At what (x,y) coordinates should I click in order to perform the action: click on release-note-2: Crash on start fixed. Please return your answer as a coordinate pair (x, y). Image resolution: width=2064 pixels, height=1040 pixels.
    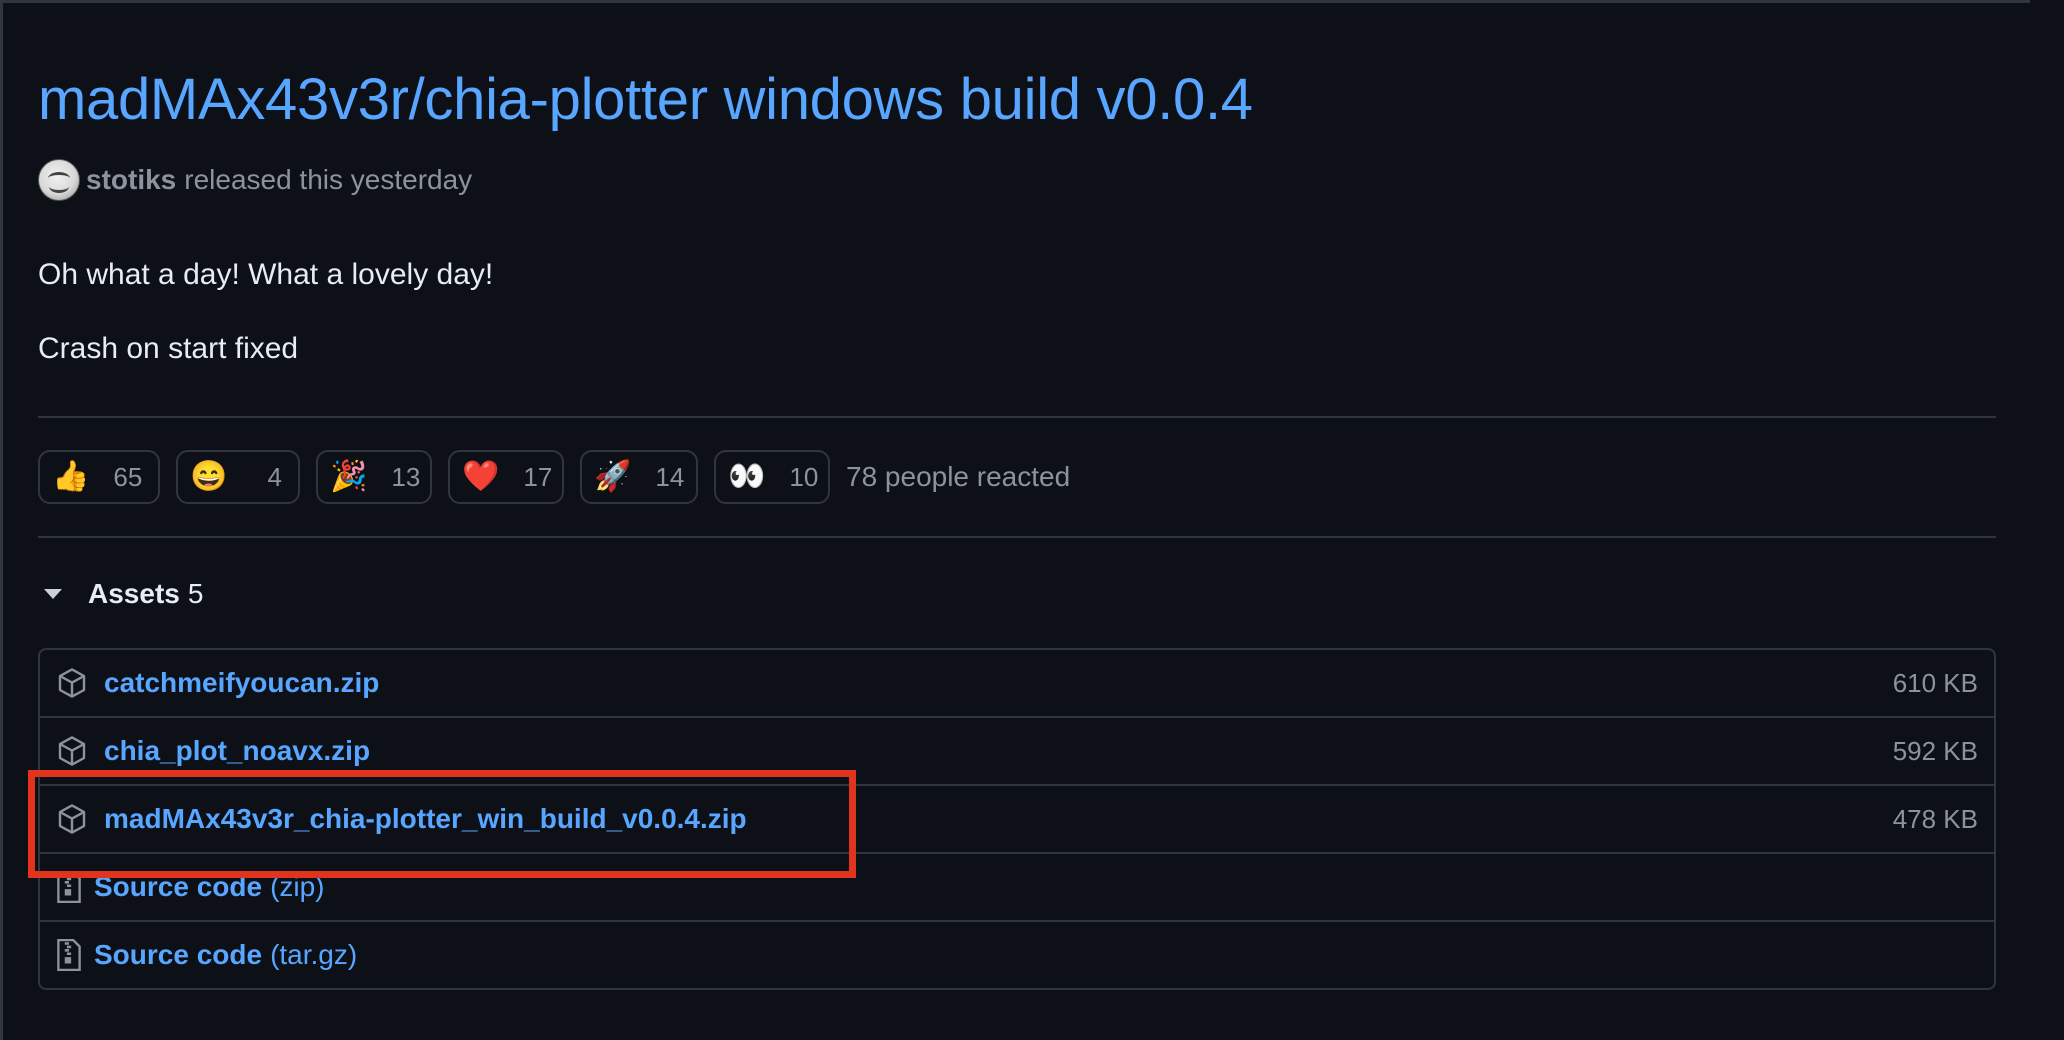
    Looking at the image, I should click on (168, 348).